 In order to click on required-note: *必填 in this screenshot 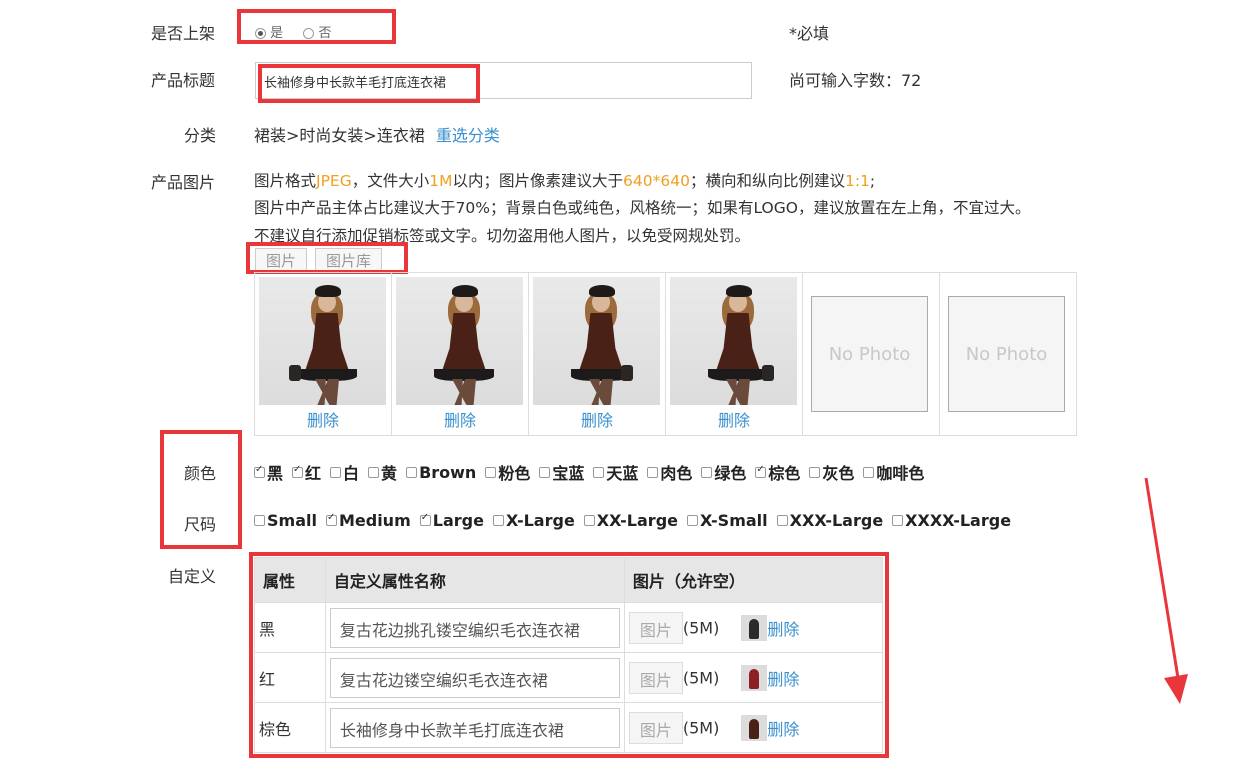, I will do `click(809, 33)`.